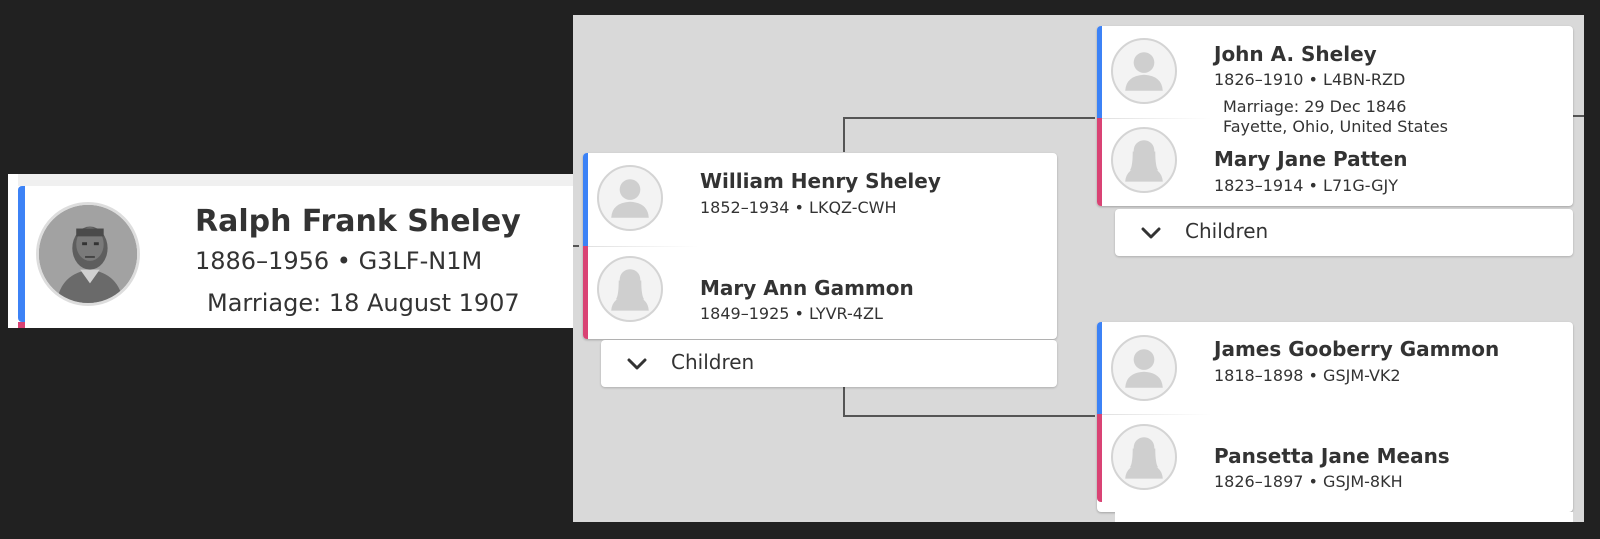 The image size is (1600, 539). Describe the element at coordinates (339, 261) in the screenshot. I see `person-dates-id: 1886–1956 • G3LF-N1M` at that location.